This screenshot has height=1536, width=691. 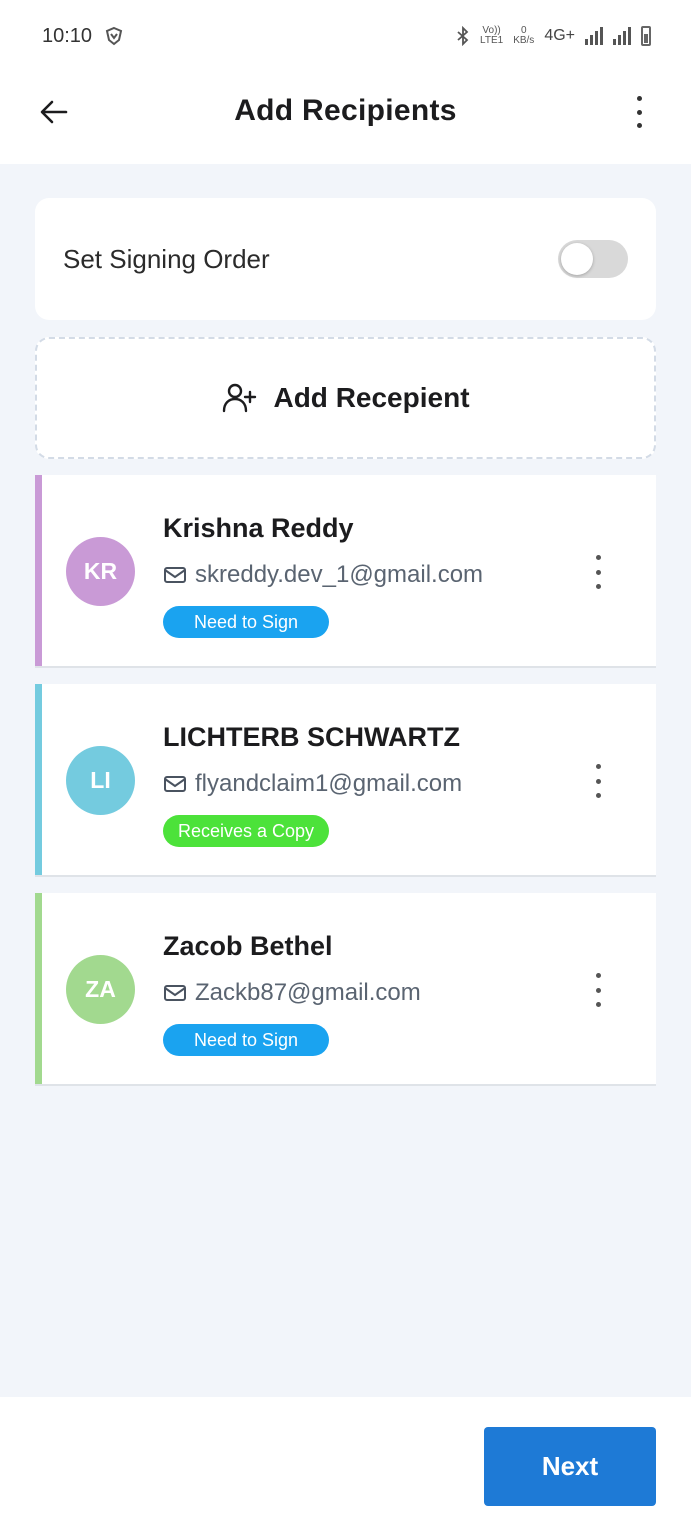 I want to click on signing-order-toggle, so click(x=593, y=259).